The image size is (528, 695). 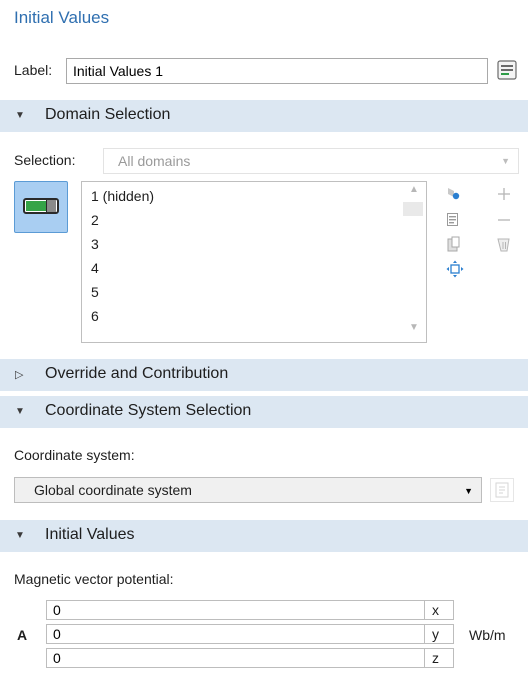 What do you see at coordinates (95, 244) in the screenshot?
I see `list-item: 3` at bounding box center [95, 244].